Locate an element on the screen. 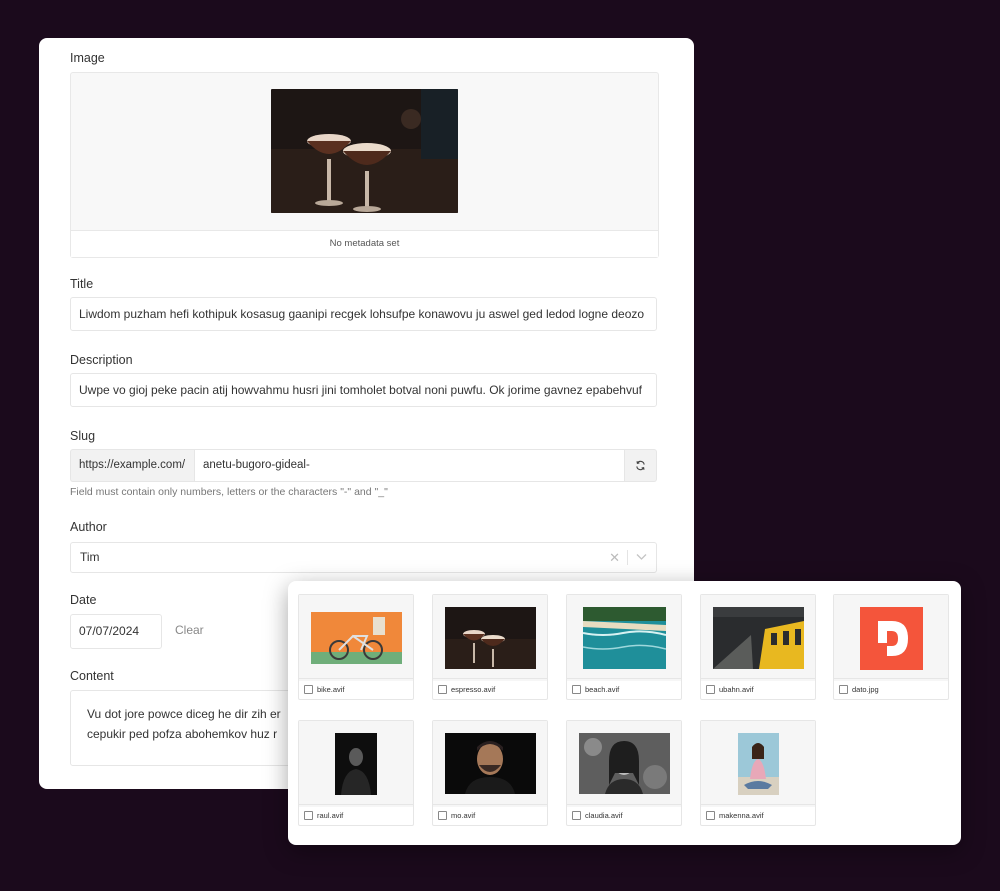 The width and height of the screenshot is (1000, 891). author-select: Tim ✕ is located at coordinates (363, 557).